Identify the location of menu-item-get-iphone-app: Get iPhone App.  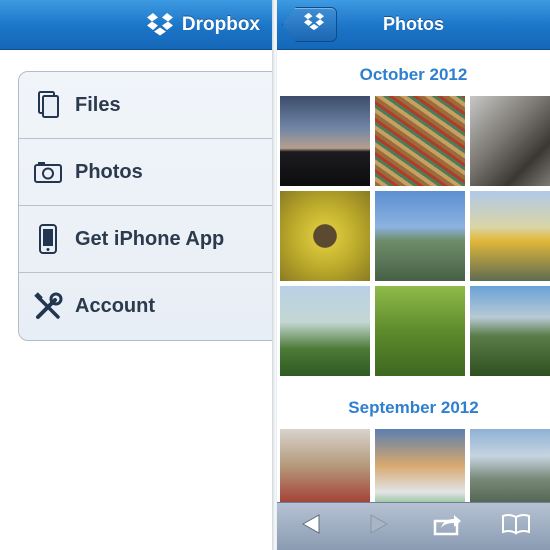
(145, 239).